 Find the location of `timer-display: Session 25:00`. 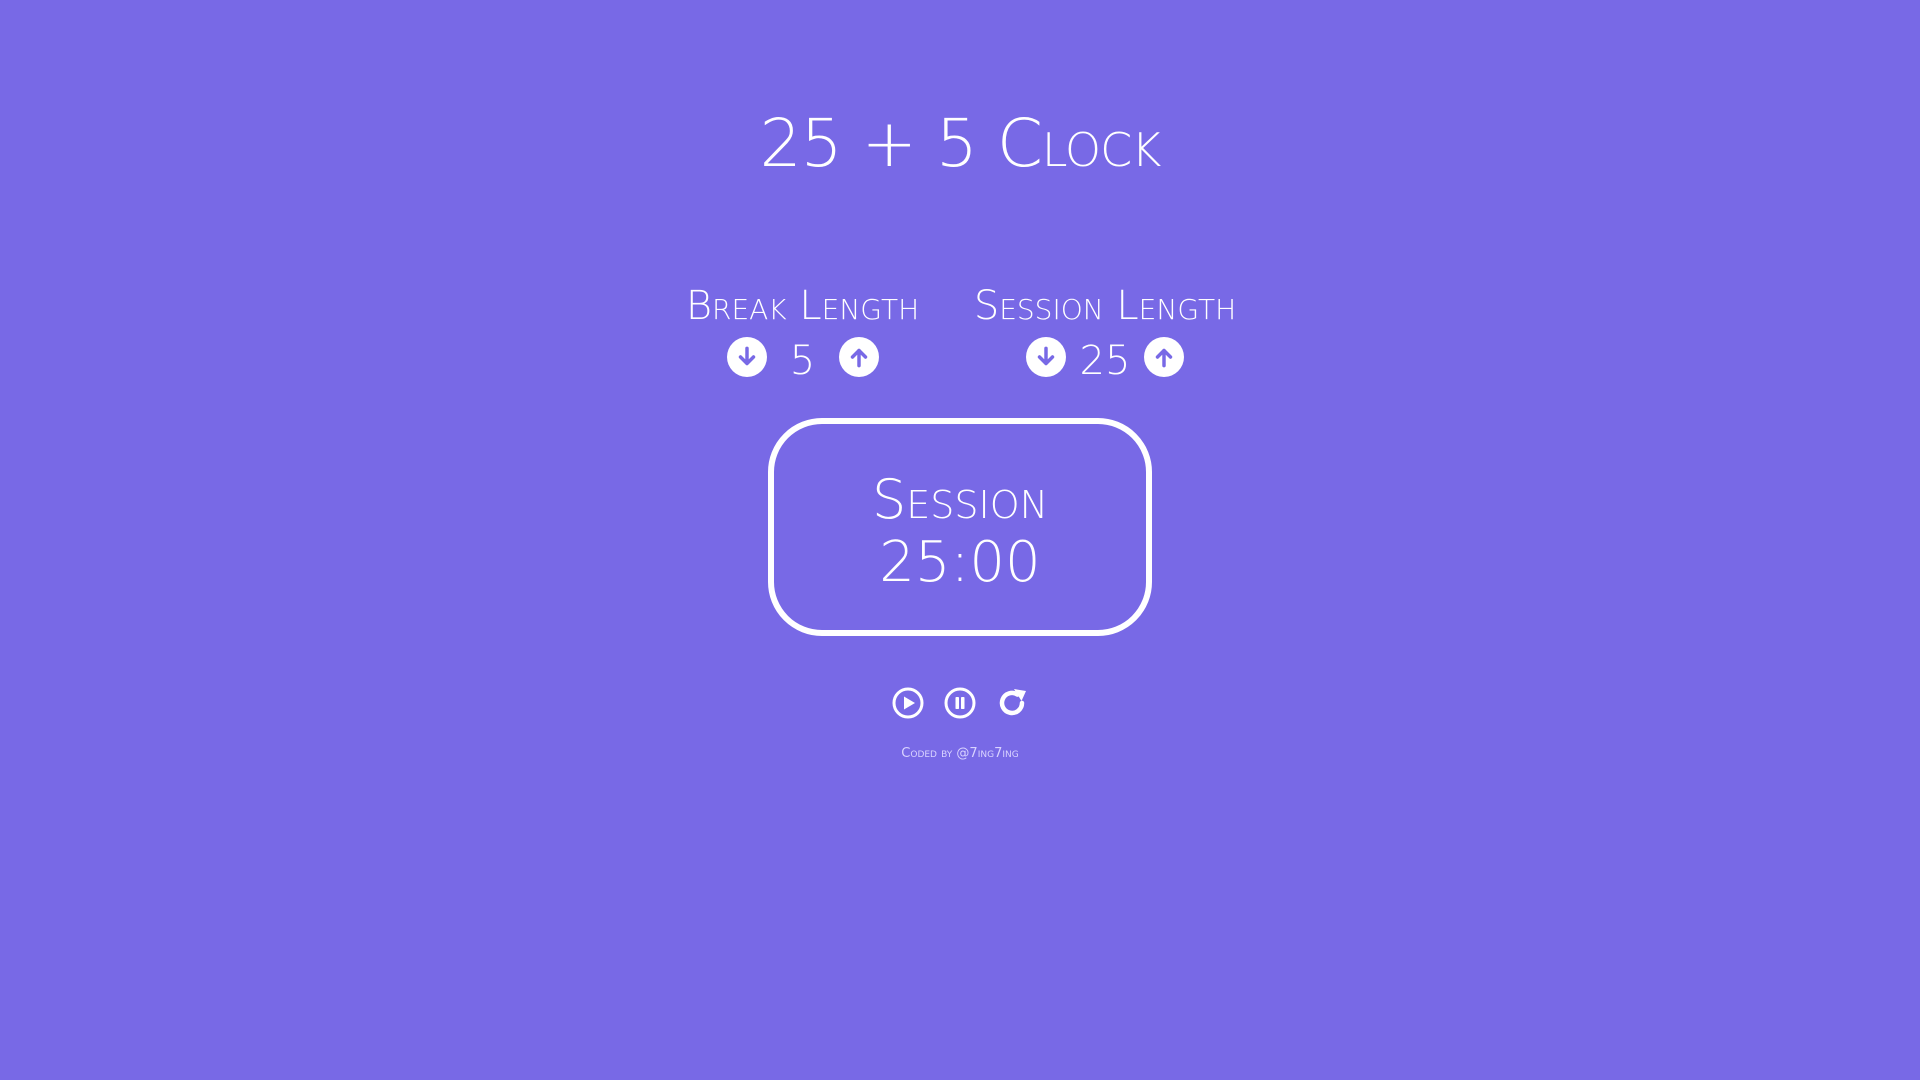

timer-display: Session 25:00 is located at coordinates (960, 527).